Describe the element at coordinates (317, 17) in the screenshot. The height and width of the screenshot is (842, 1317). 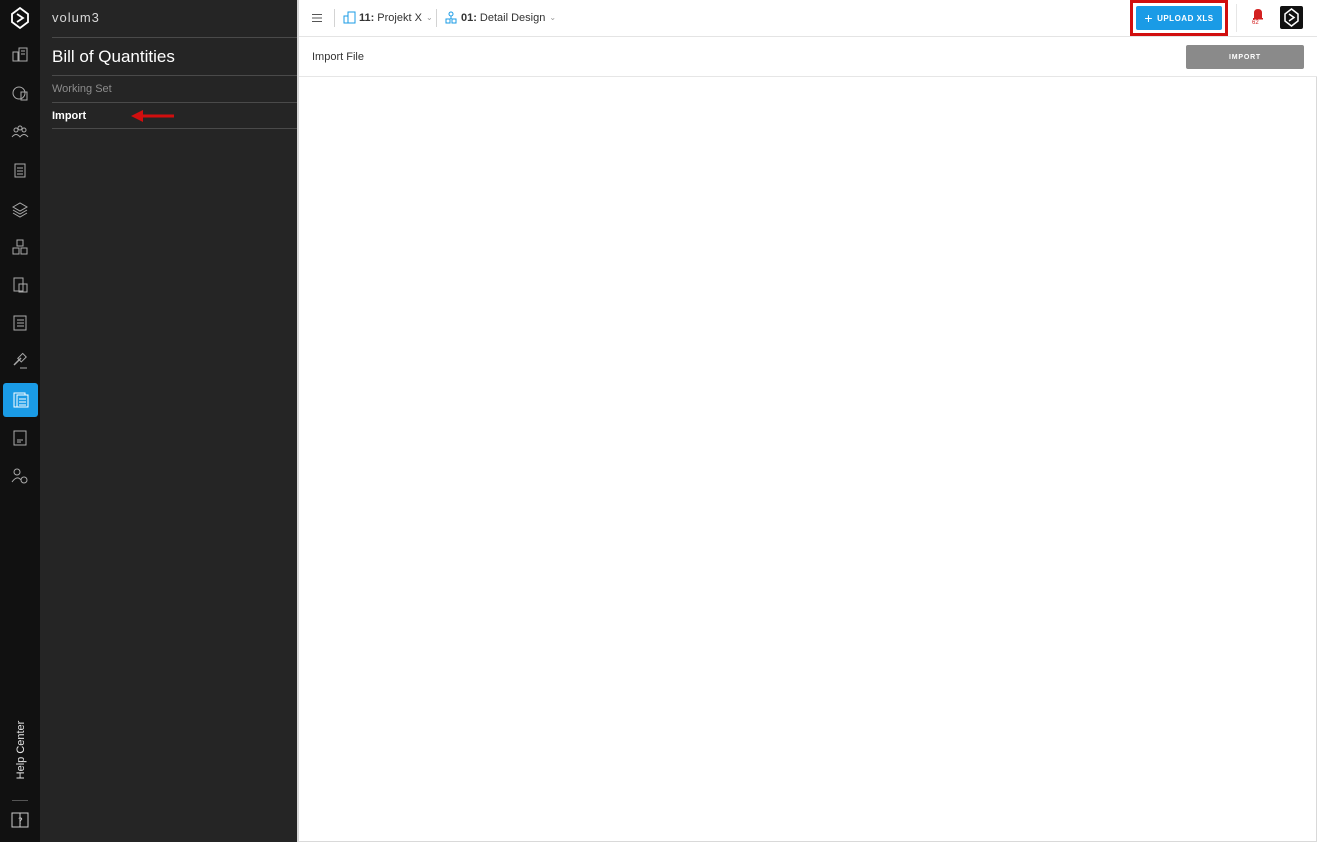
I see `hamburger-icon` at that location.